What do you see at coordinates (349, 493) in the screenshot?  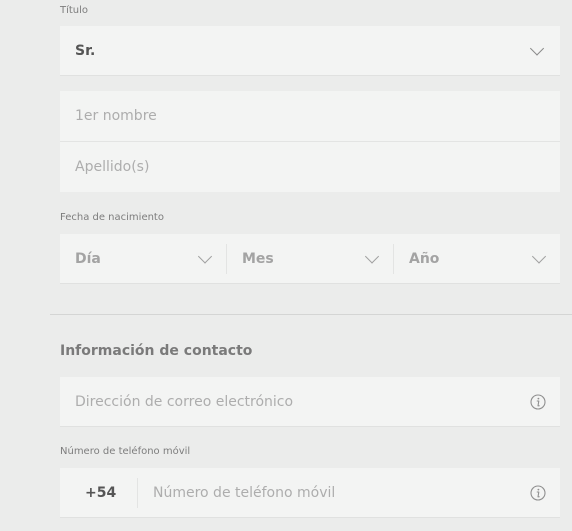 I see `phone-number-input: Número de teléfono móvil` at bounding box center [349, 493].